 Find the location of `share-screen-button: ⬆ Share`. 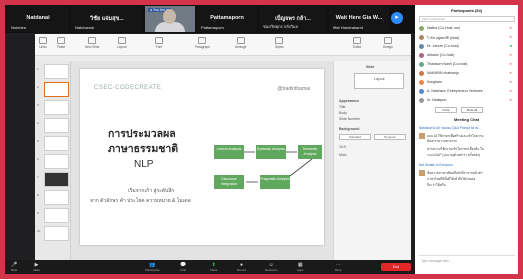

share-screen-button: ⬆ Share is located at coordinates (213, 267).